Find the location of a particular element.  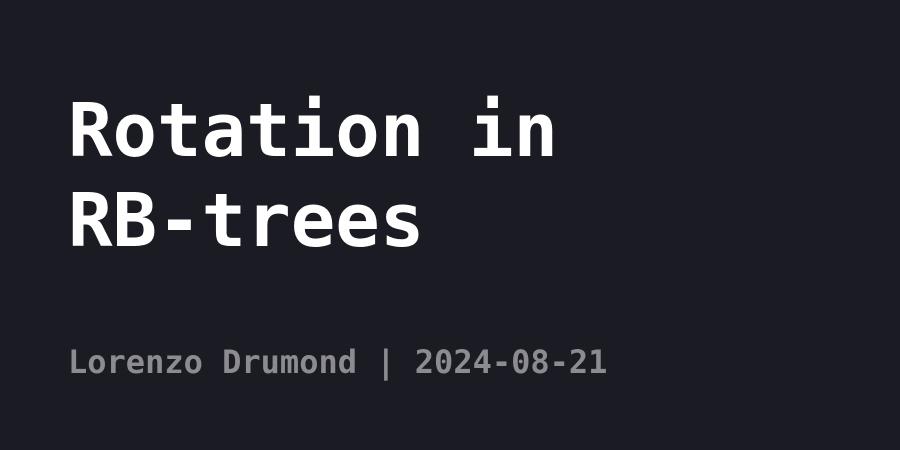

byline: Lorenzo Drumond | 2024-08-21 is located at coordinates (337, 362).